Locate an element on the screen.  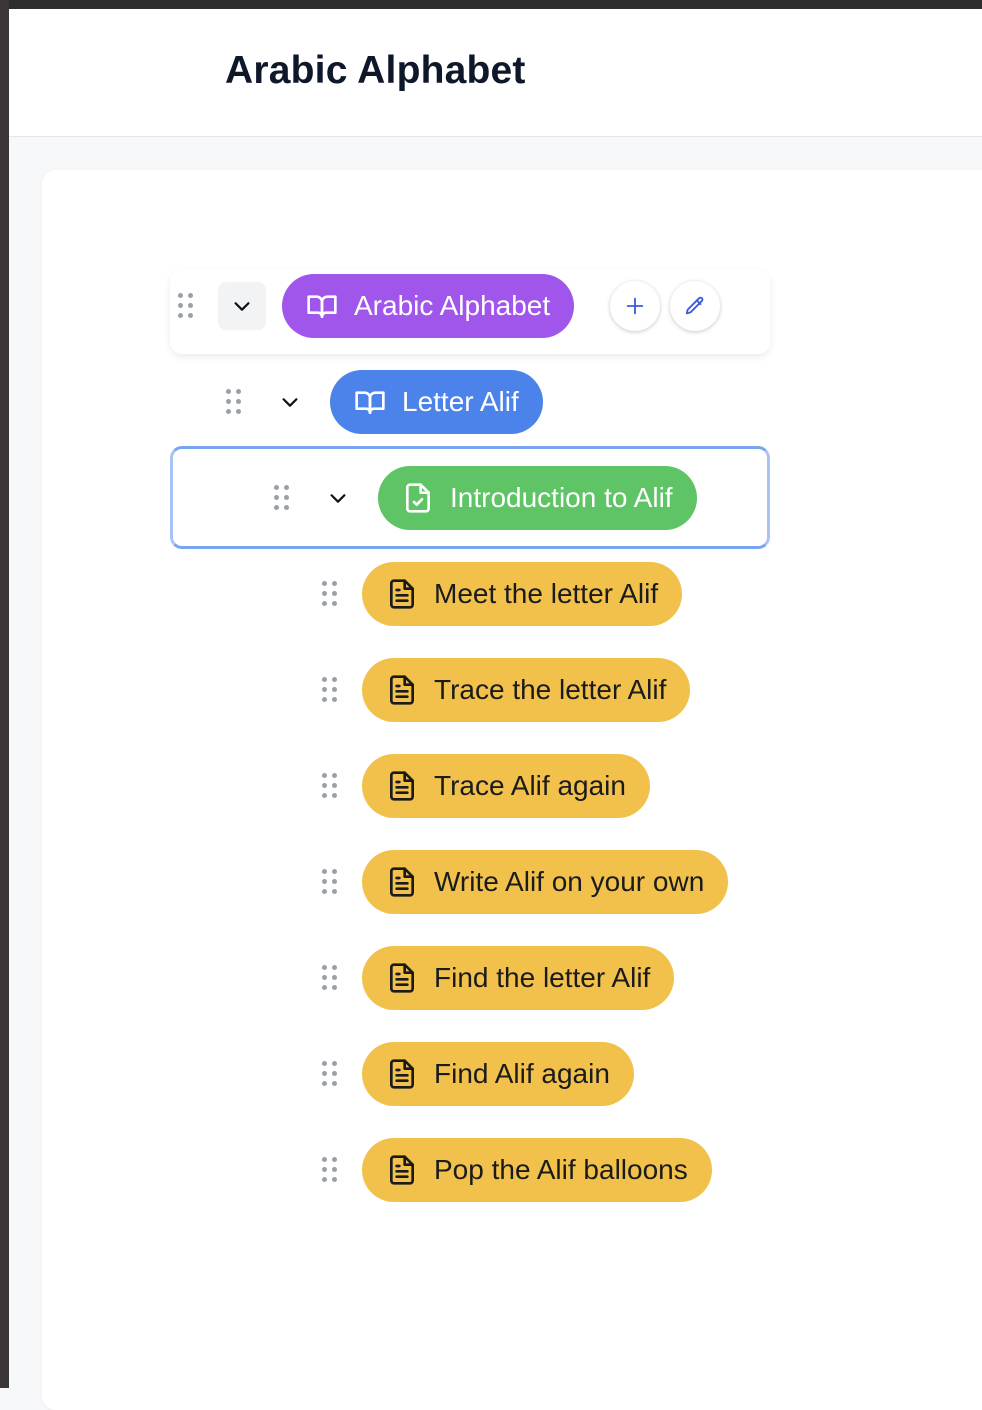
activity-node-pill: Pop the Alif balloons is located at coordinates (537, 1170).